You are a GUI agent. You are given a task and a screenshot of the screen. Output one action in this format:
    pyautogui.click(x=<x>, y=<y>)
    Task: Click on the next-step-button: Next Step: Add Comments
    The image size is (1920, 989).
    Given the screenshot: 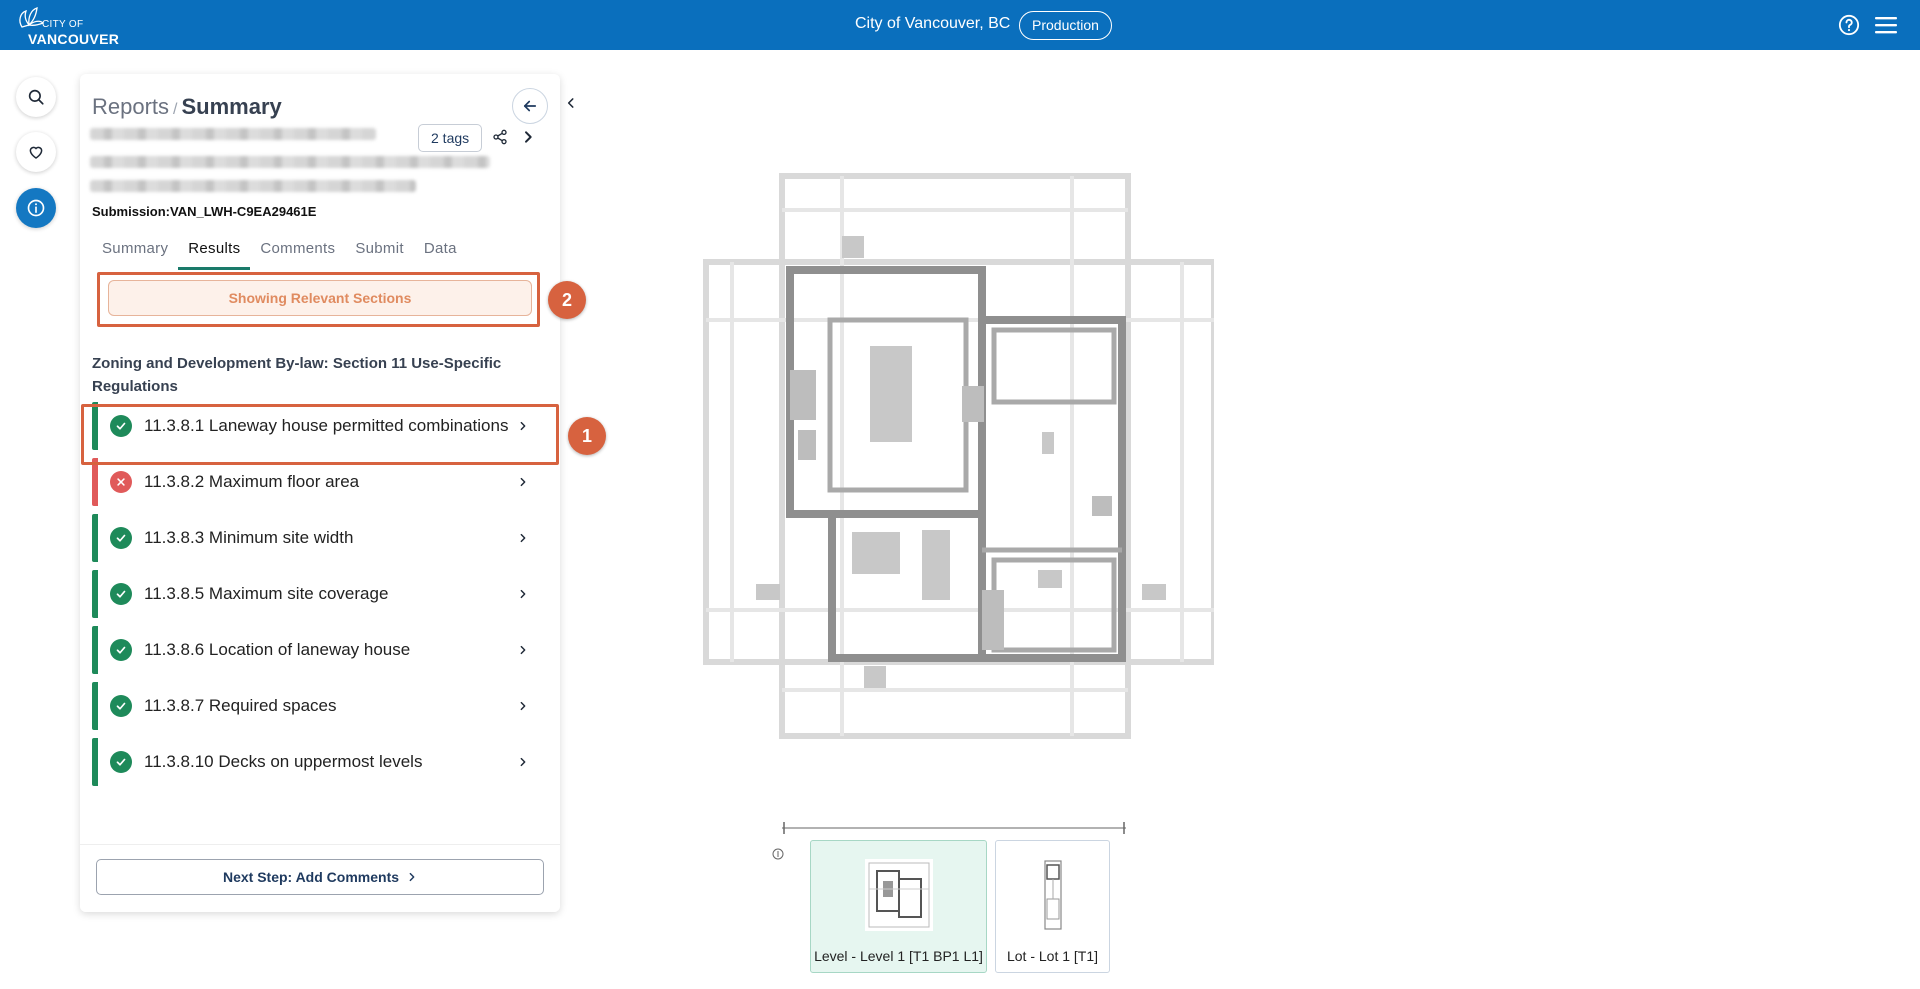 What is the action you would take?
    pyautogui.click(x=320, y=877)
    